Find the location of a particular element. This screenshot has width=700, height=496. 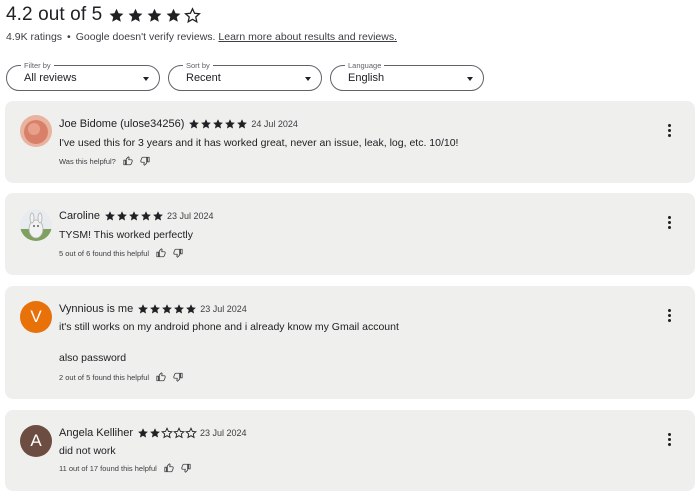

language-value: English is located at coordinates (366, 78).